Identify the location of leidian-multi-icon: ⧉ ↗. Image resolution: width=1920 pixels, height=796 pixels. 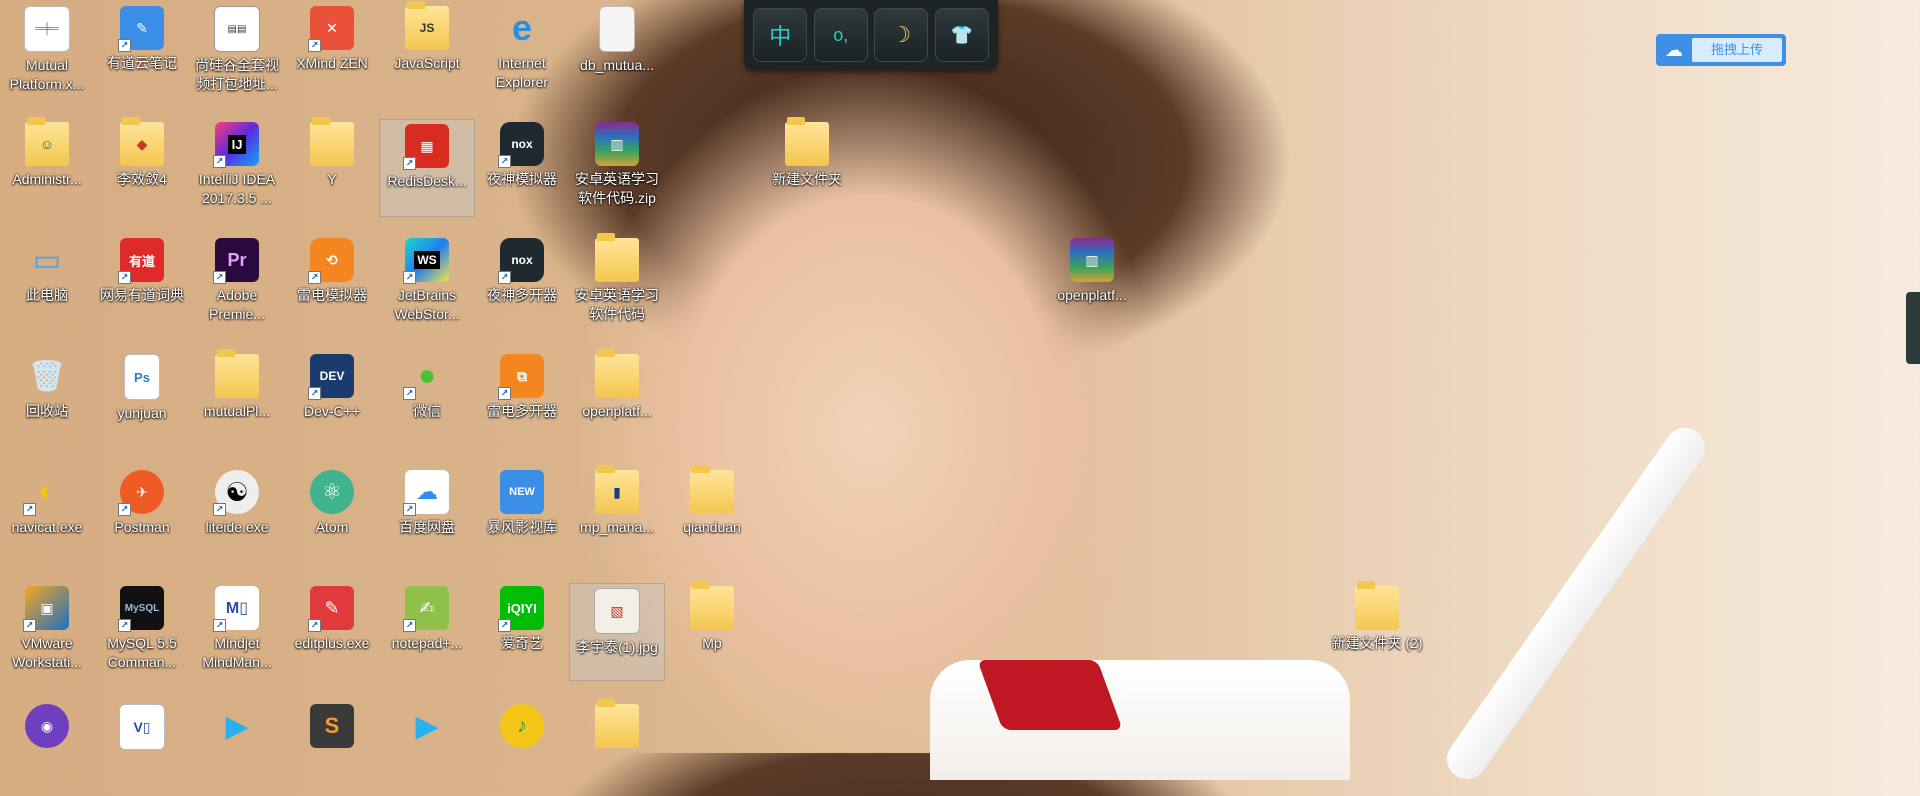
(521, 377).